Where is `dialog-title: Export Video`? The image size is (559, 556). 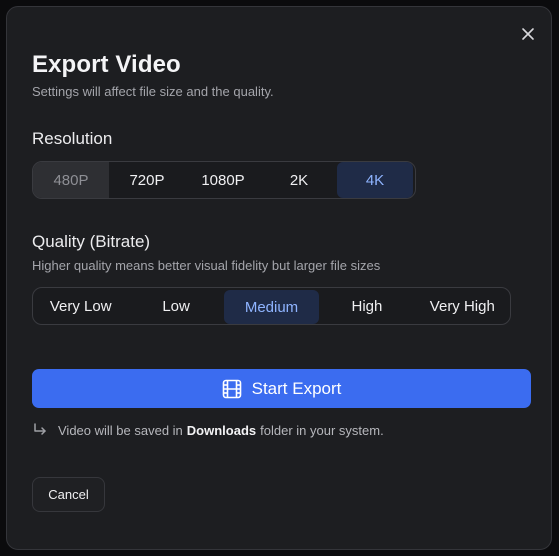
dialog-title: Export Video is located at coordinates (106, 64).